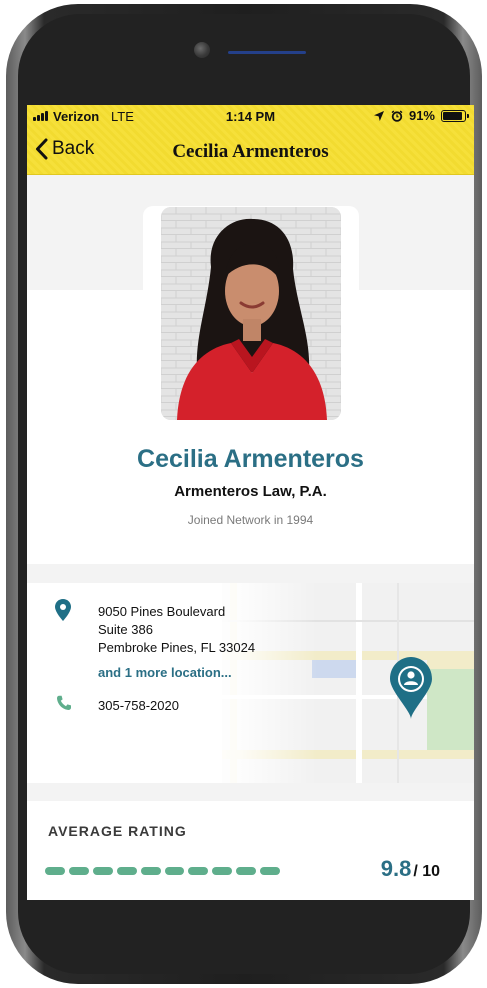 This screenshot has height=988, width=487. I want to click on alarm-icon, so click(397, 115).